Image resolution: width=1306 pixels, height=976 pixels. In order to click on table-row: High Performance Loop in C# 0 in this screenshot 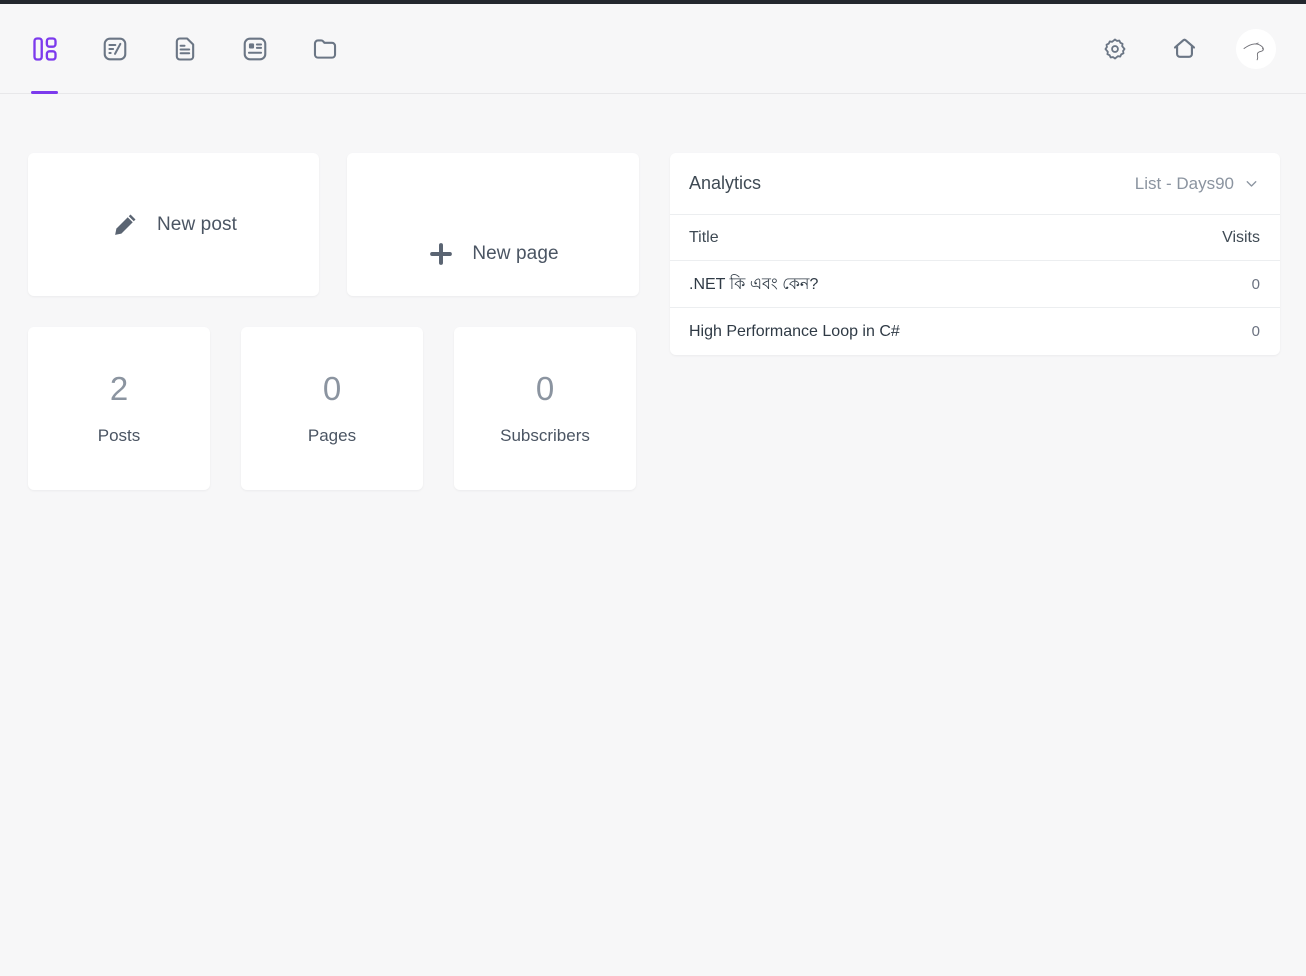, I will do `click(975, 331)`.